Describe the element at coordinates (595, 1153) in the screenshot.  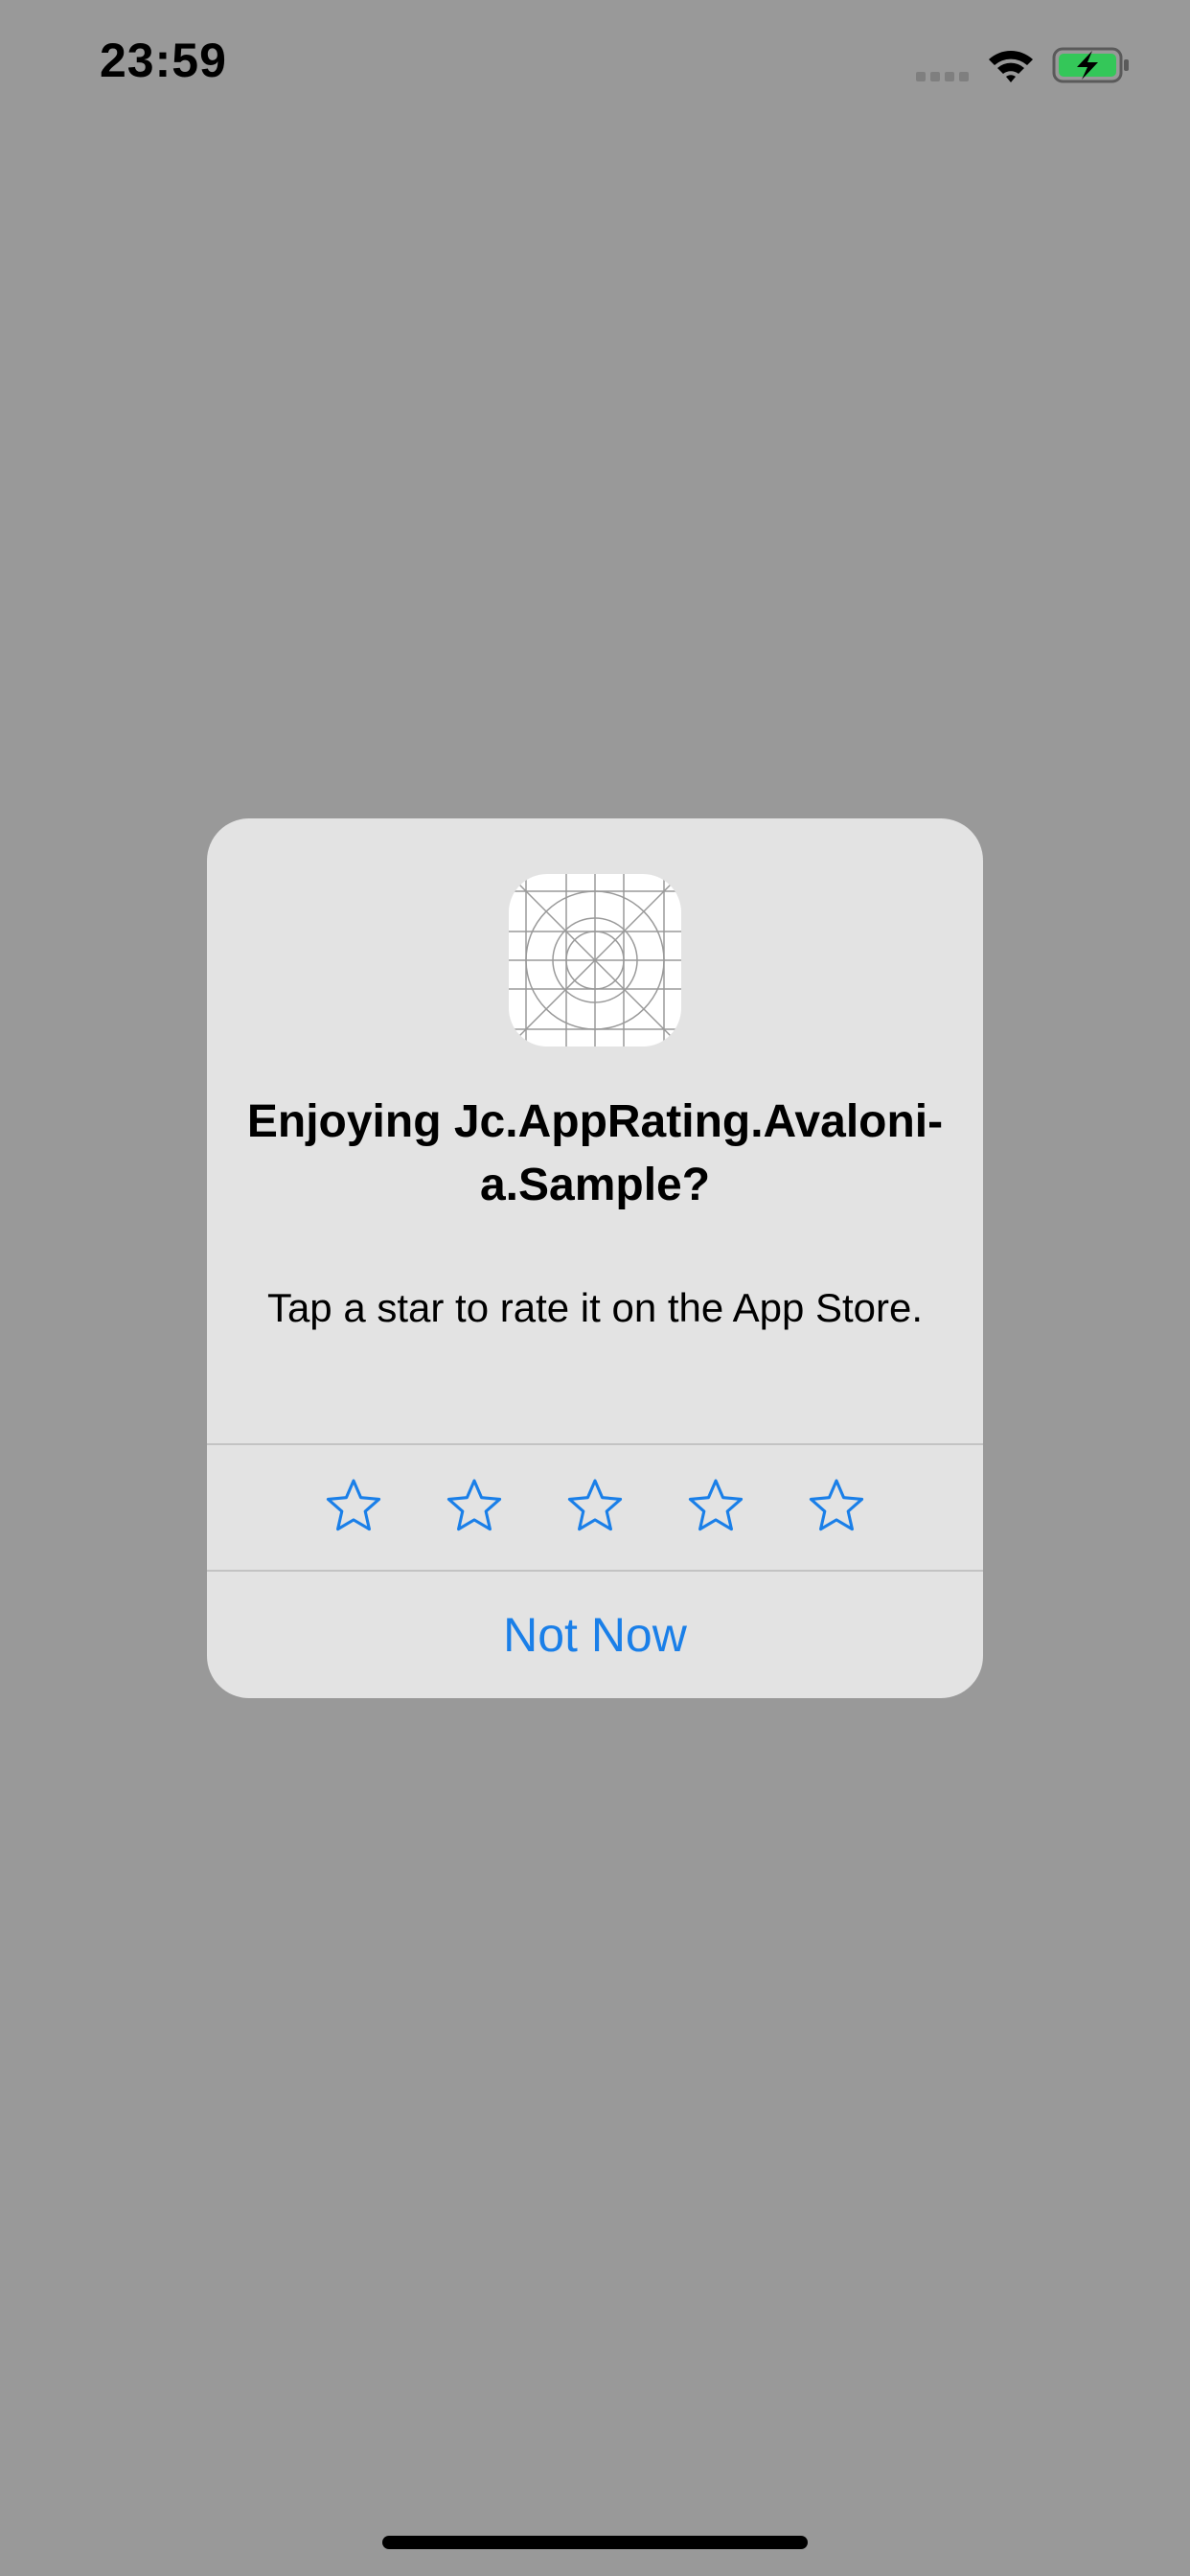
I see `dialog-title: Enjoying Jc.AppRating.Avaloni-a.Sample?` at that location.